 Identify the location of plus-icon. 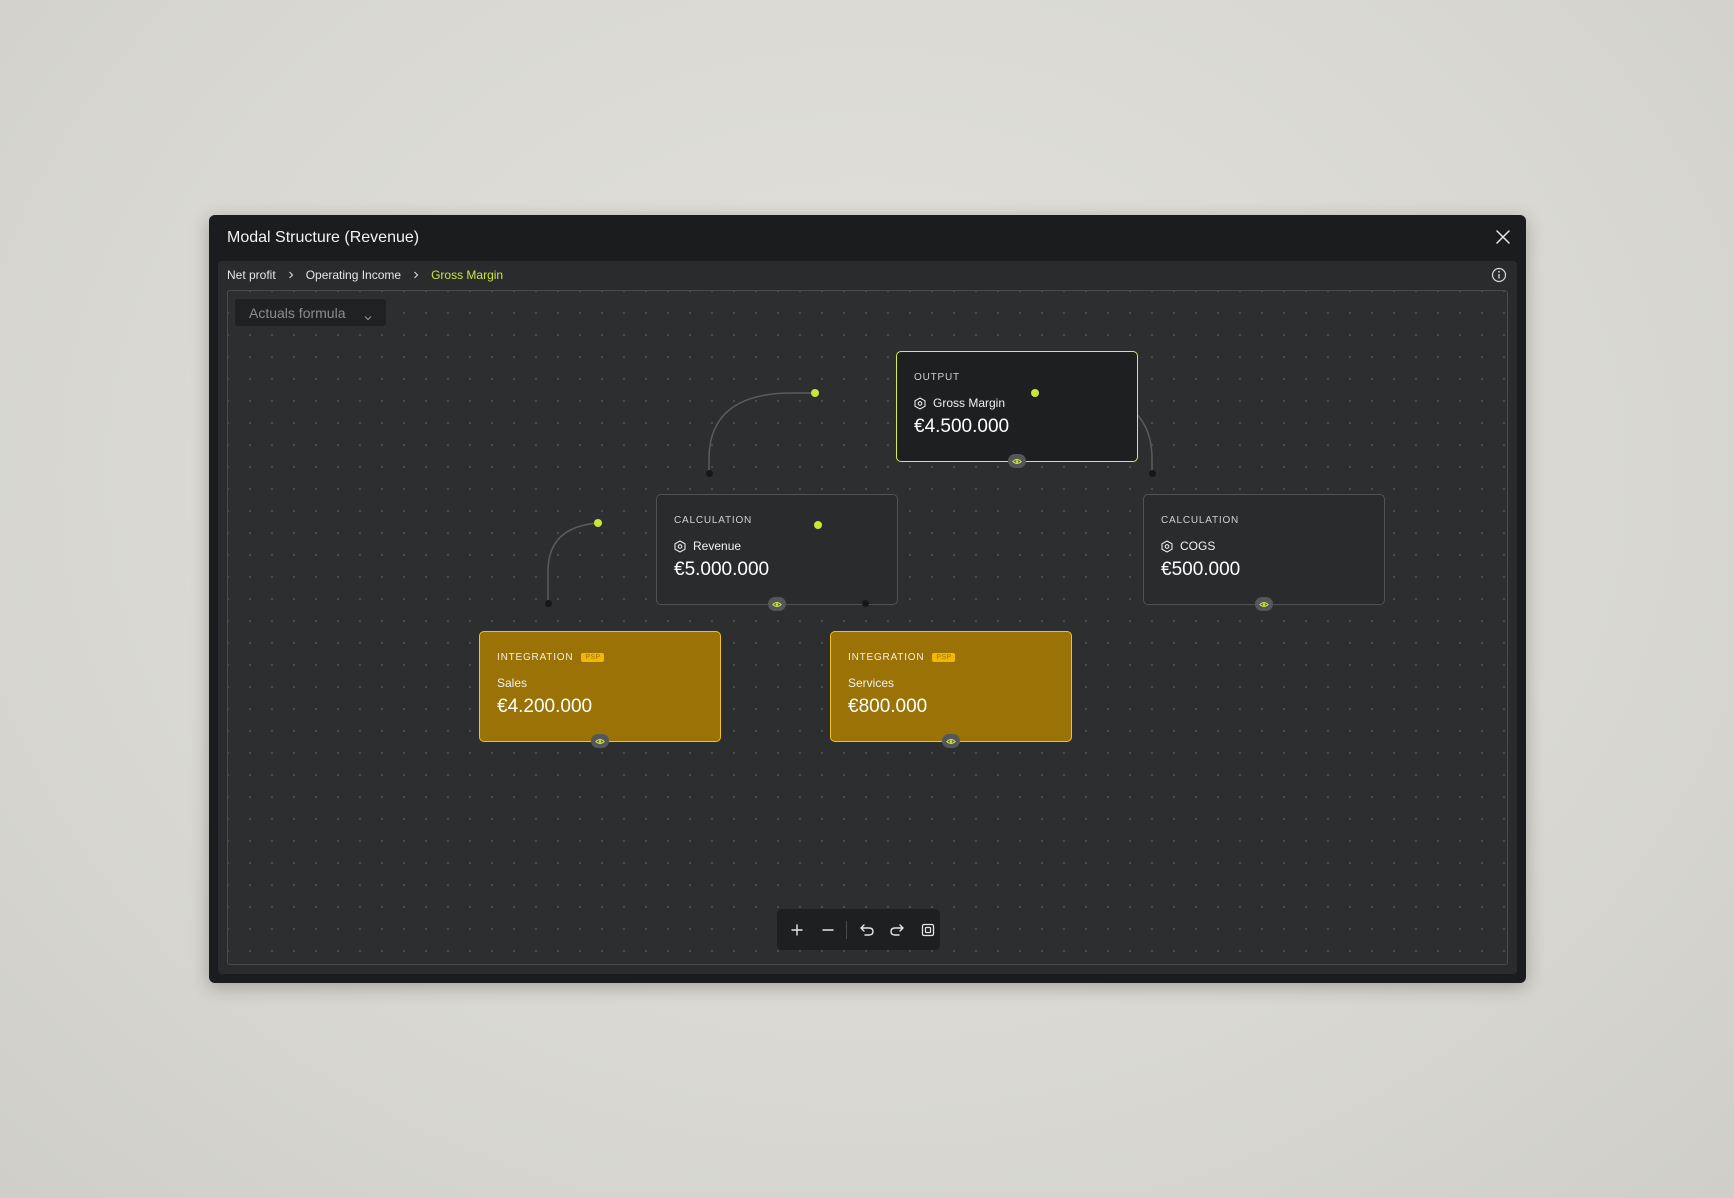
(797, 929).